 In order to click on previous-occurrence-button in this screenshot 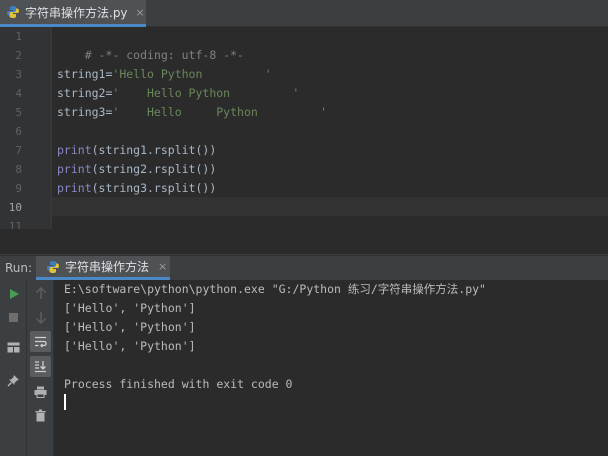, I will do `click(40, 293)`.